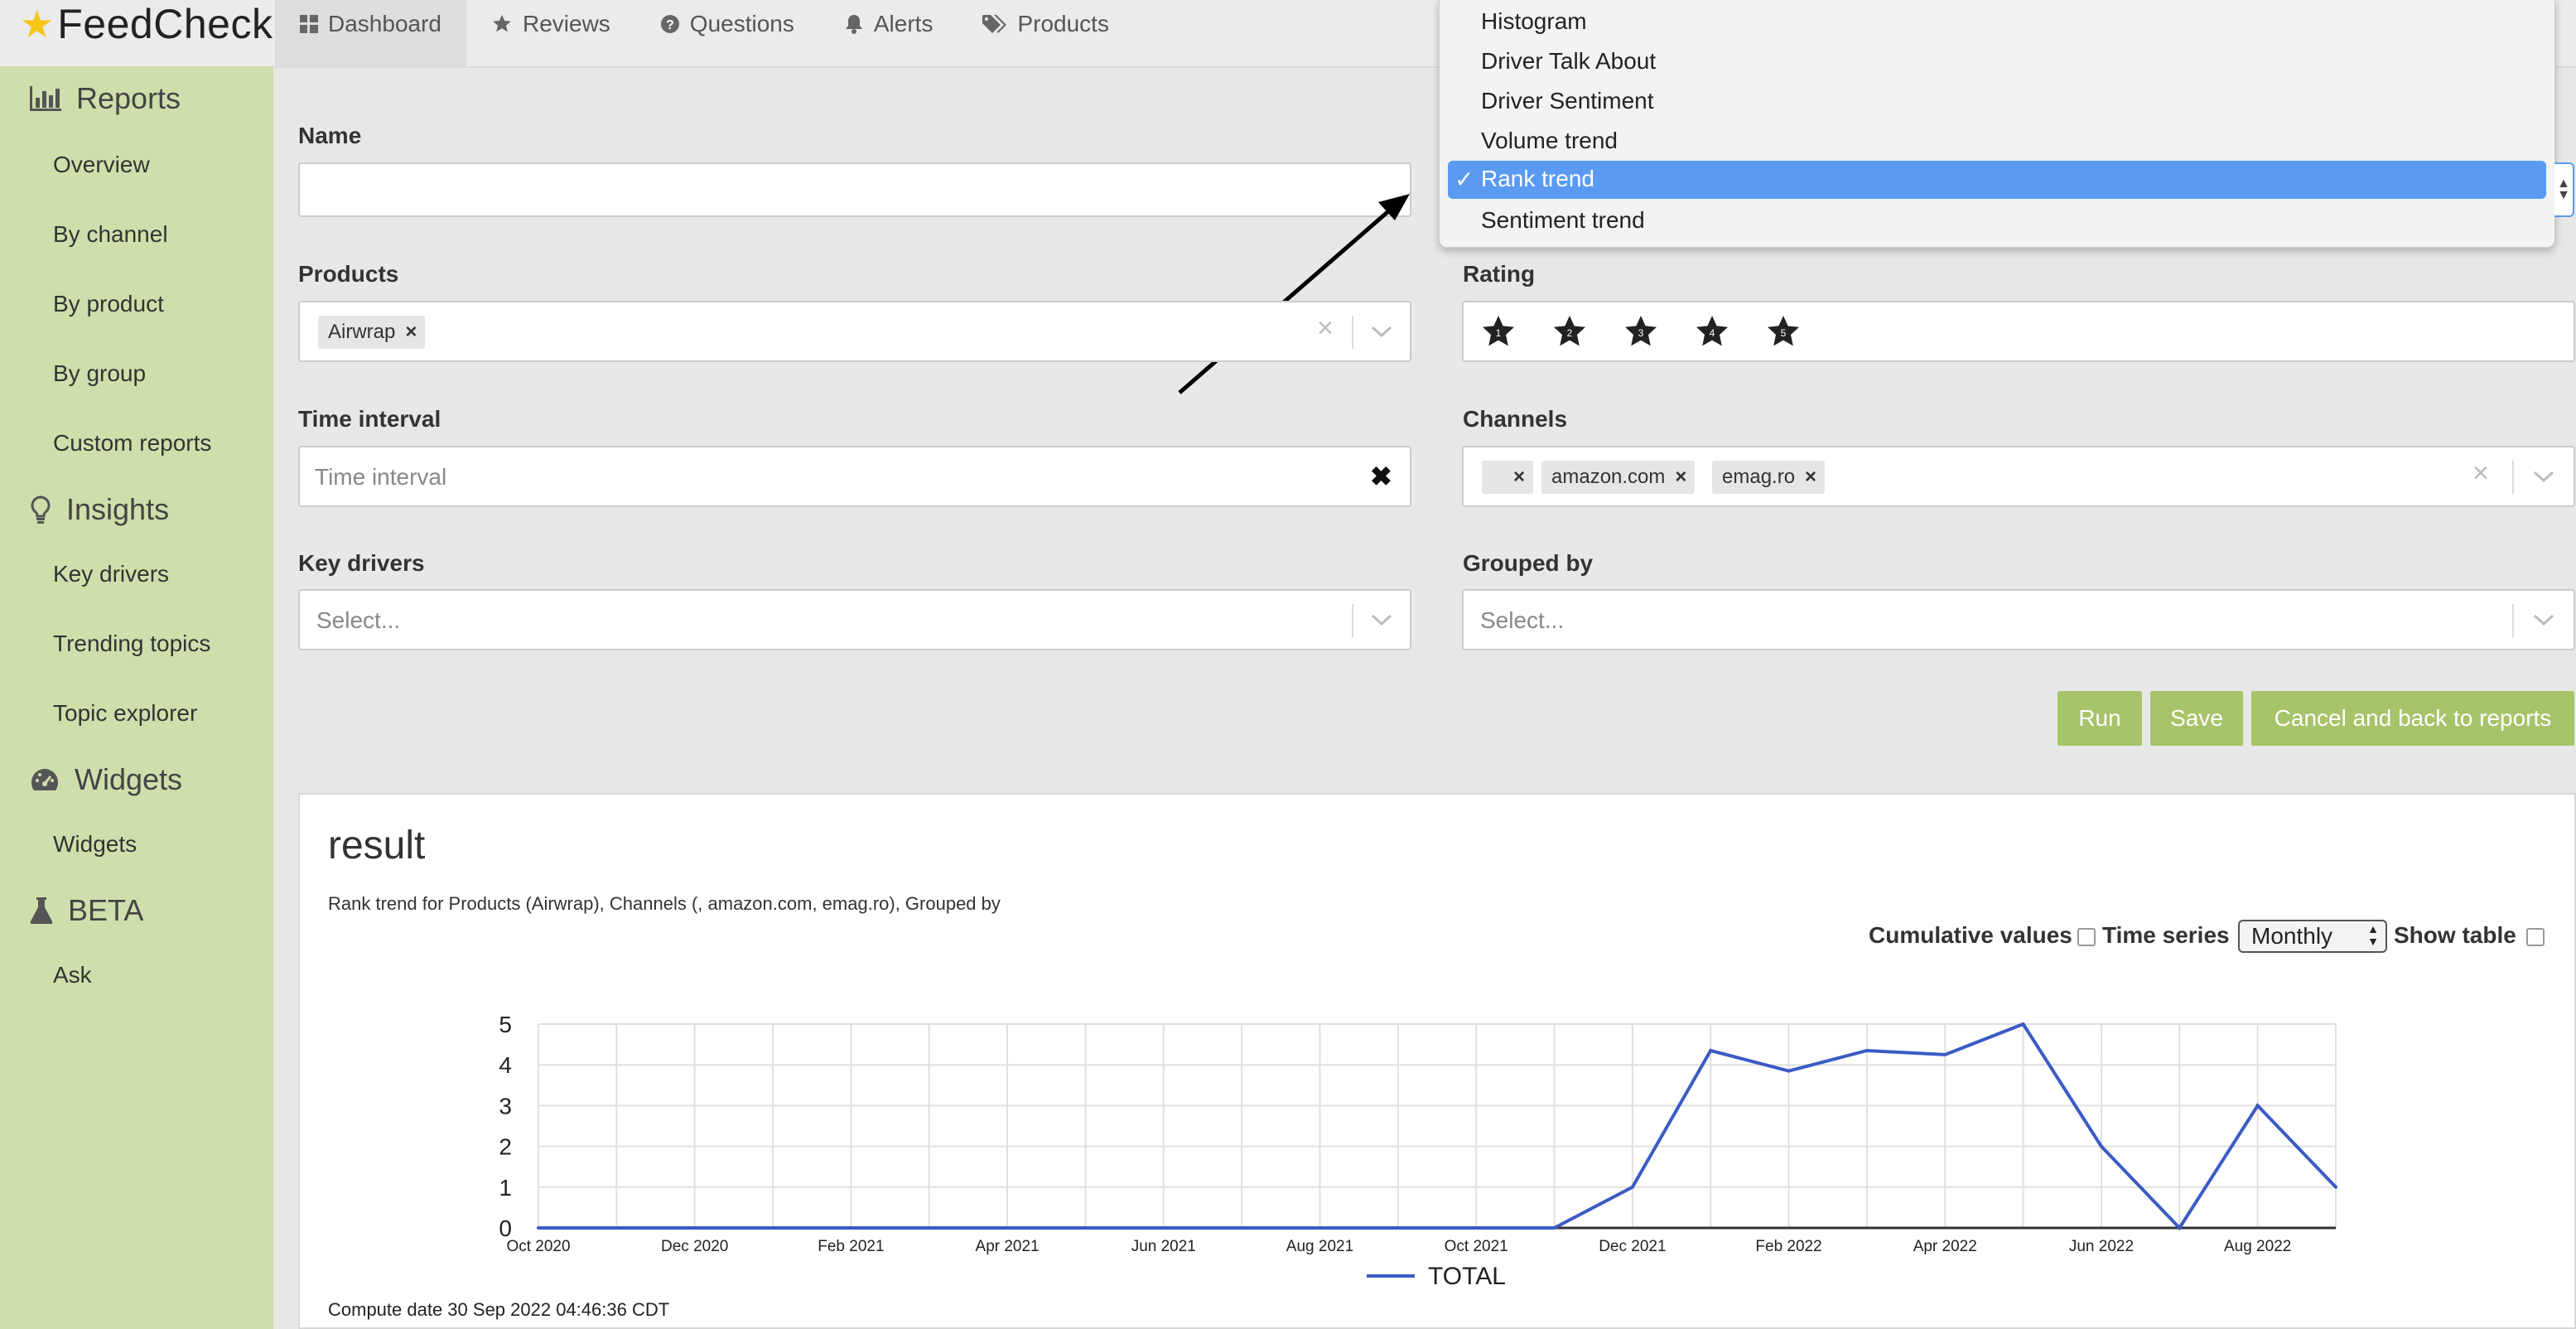 This screenshot has height=1329, width=2576. What do you see at coordinates (111, 574) in the screenshot?
I see `sidebar-item-key-drivers: Key drivers` at bounding box center [111, 574].